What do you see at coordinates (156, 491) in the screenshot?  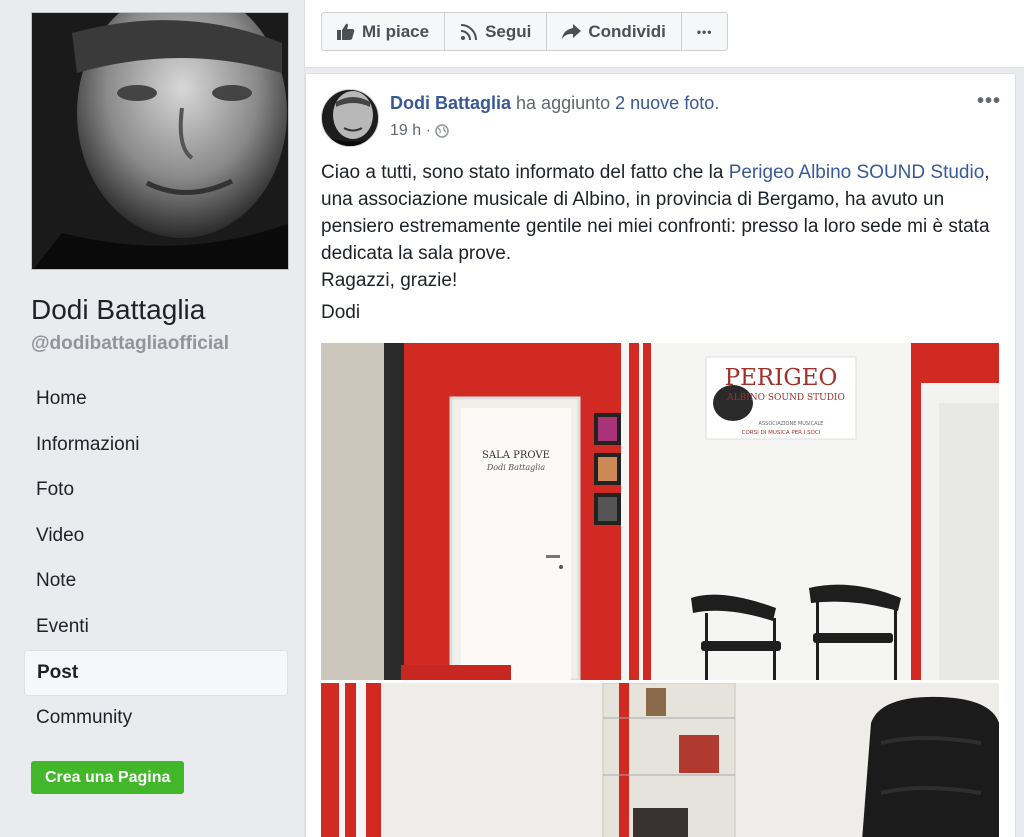 I see `nav-item-foto: Foto` at bounding box center [156, 491].